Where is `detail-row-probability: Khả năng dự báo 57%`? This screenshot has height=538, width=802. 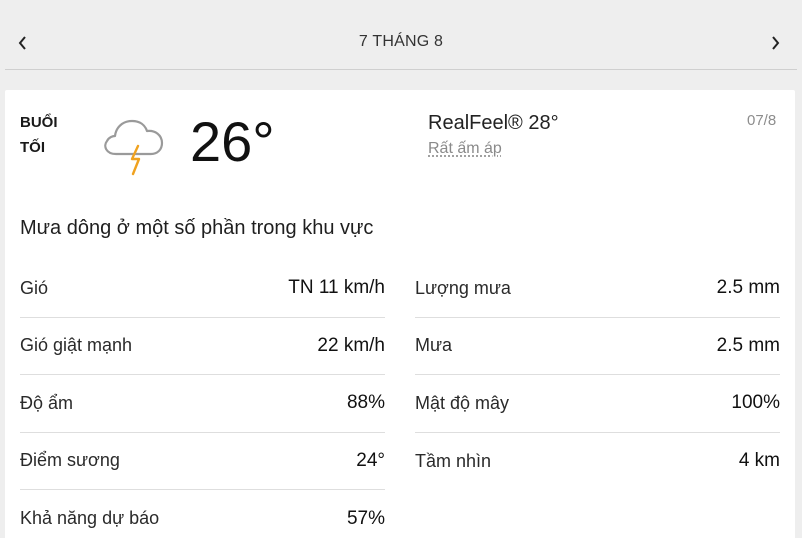
detail-row-probability: Khả năng dự báo 57% is located at coordinates (202, 514).